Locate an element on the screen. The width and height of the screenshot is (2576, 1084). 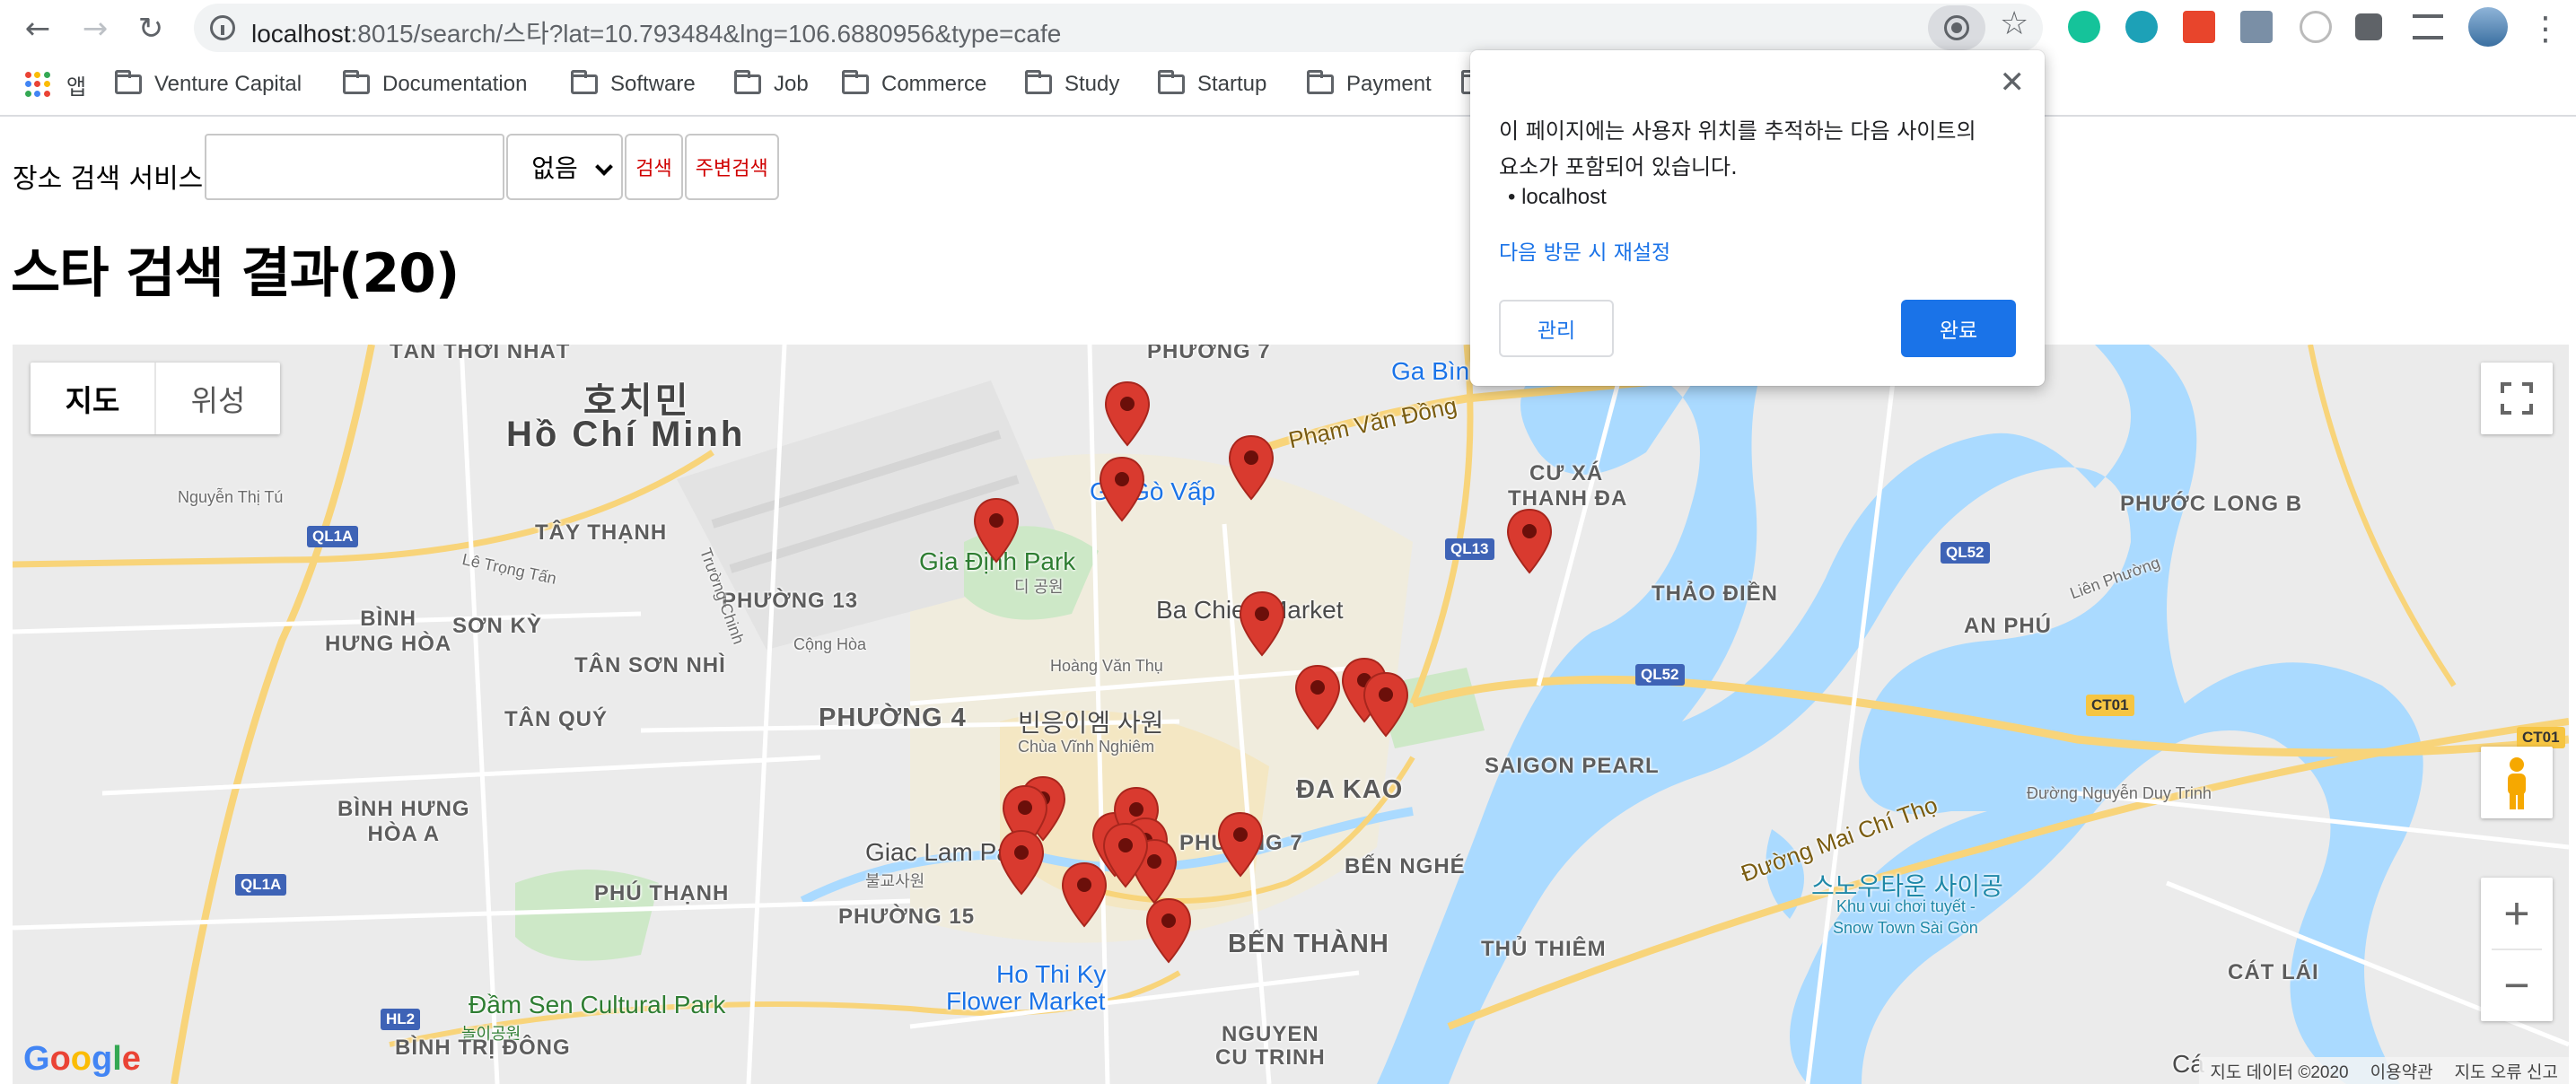
zoom-control: + − is located at coordinates (2517, 949).